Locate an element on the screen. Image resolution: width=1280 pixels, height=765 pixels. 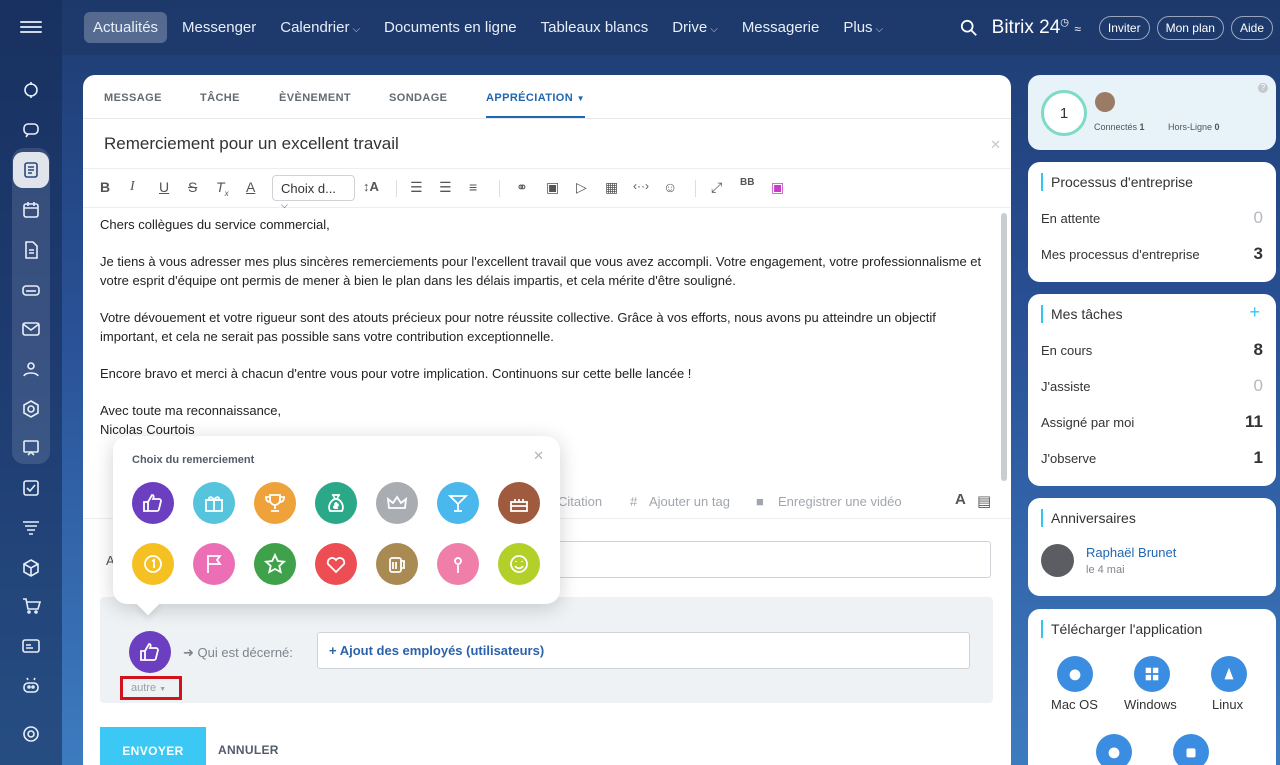
windows-icon is located at coordinates (1152, 674).